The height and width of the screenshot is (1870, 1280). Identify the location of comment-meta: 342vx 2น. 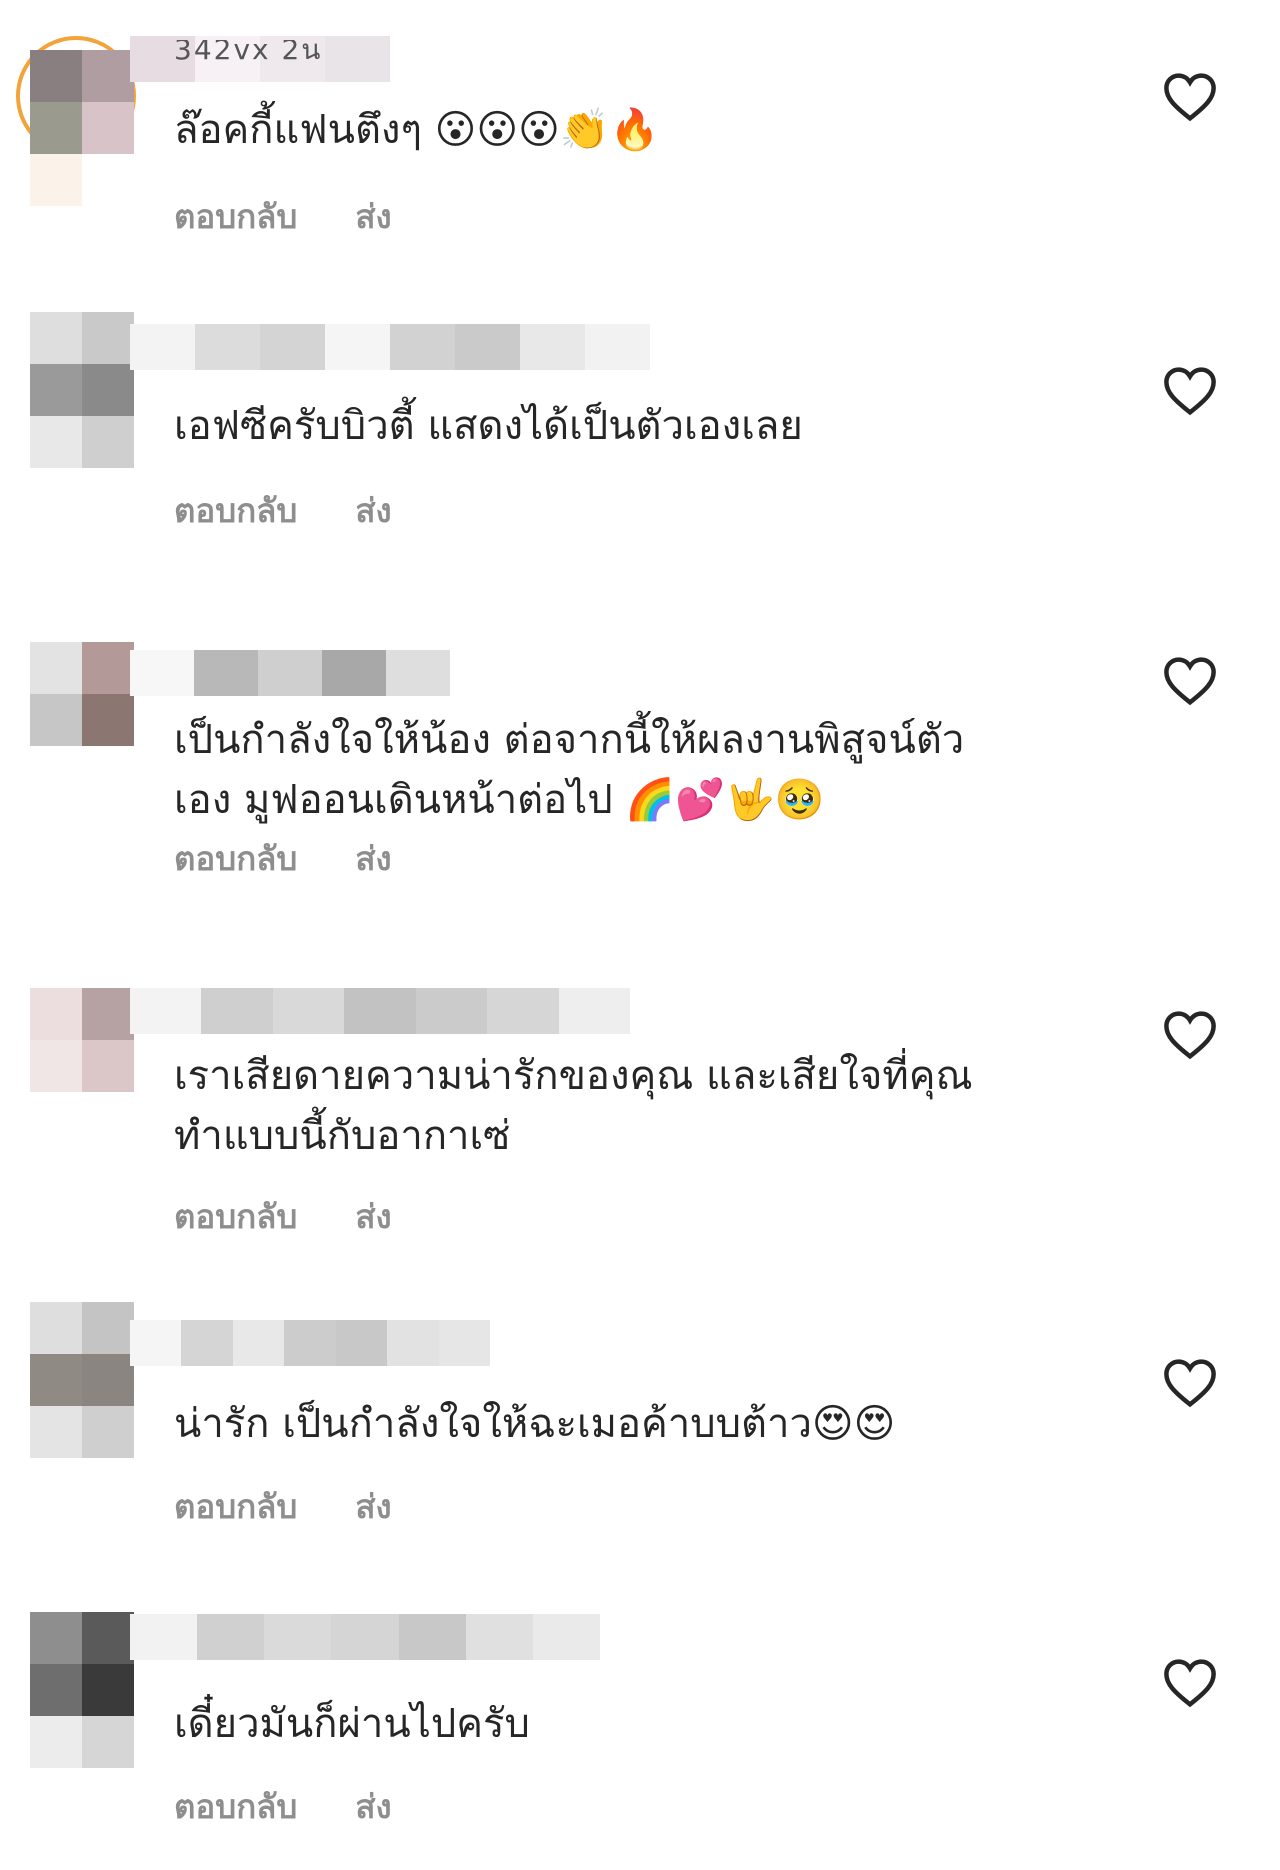
(248, 52).